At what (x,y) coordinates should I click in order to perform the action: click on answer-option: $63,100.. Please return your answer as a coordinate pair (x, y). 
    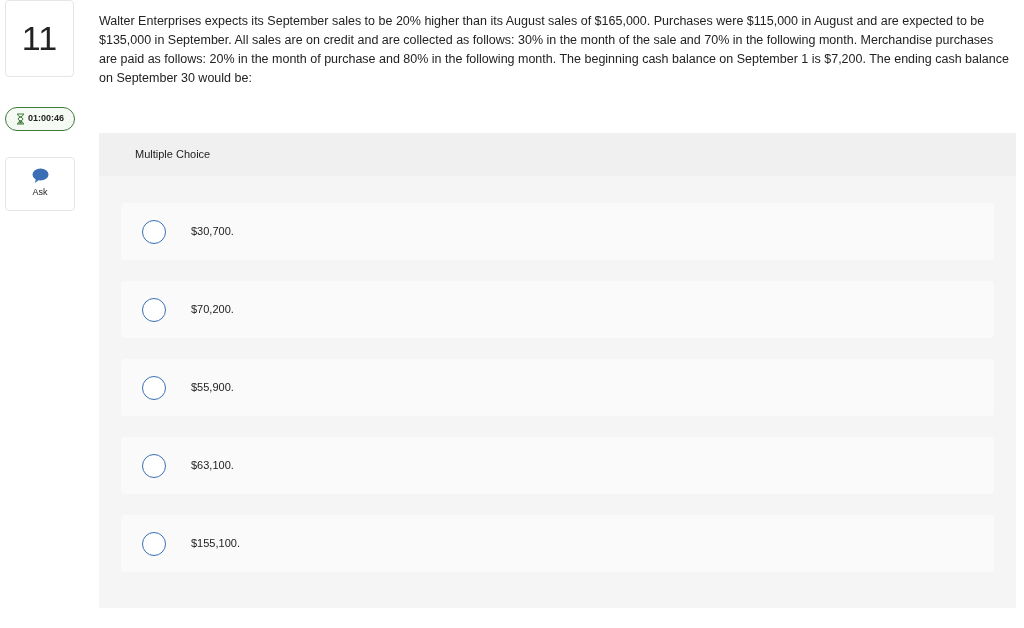
    Looking at the image, I should click on (557, 465).